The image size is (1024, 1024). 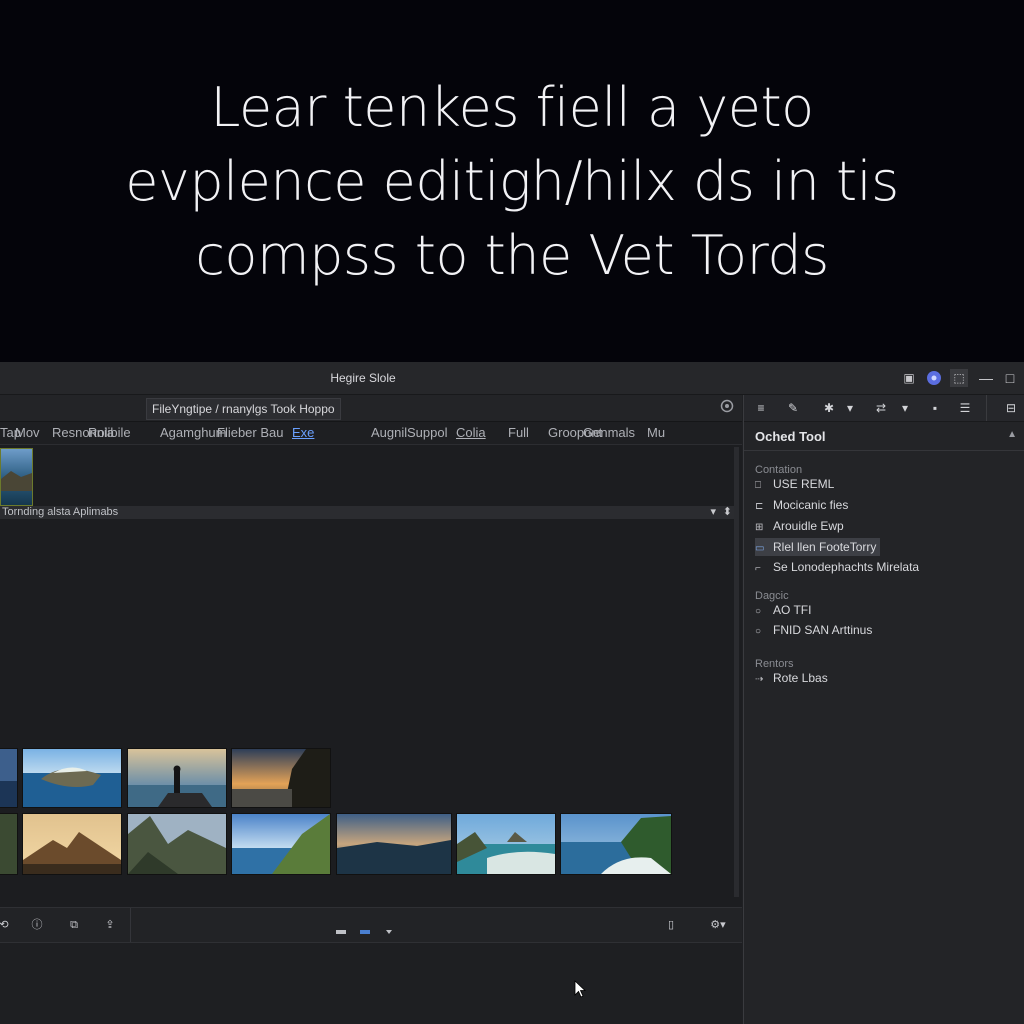 I want to click on bottom-toolbar: ⟲ ⓘ ⧉ ⇪ ▯ ⚙▾, so click(x=371, y=925).